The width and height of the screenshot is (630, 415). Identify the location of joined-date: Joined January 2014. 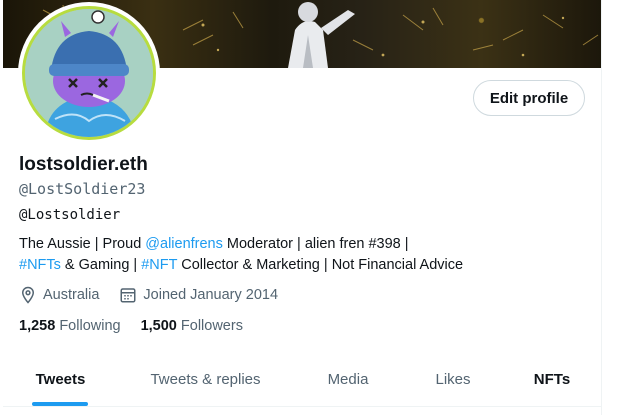
(211, 295).